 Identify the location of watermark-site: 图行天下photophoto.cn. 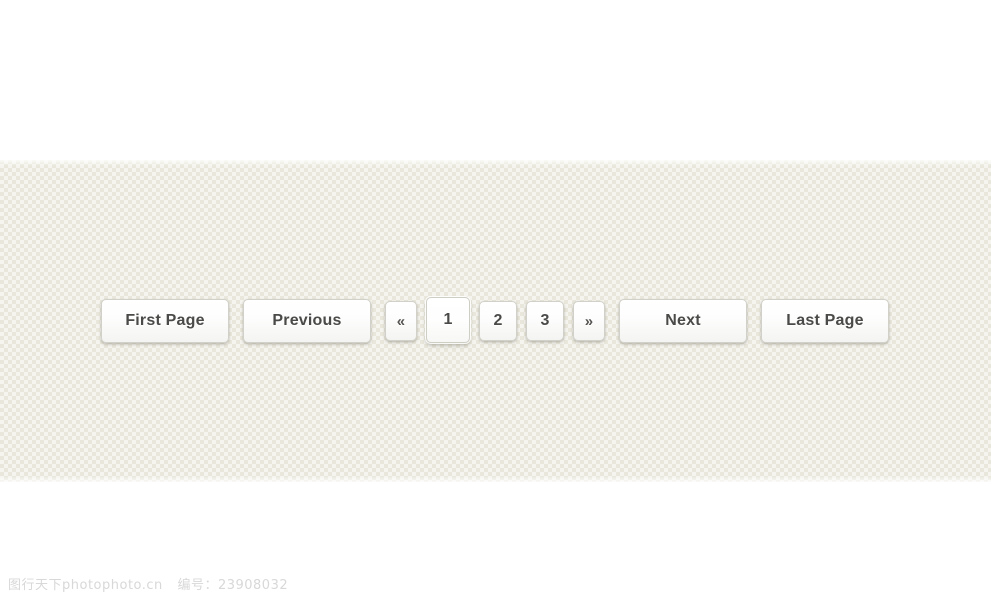
(85, 585).